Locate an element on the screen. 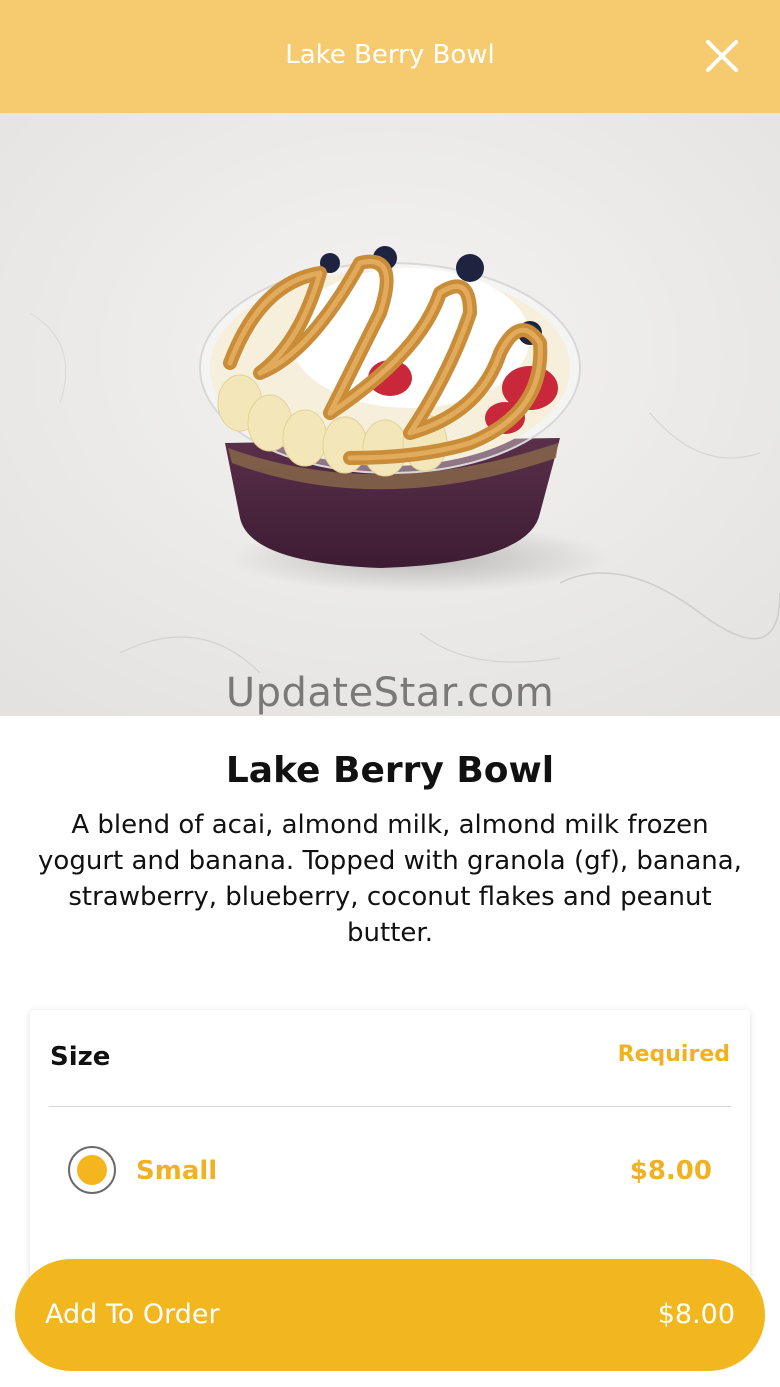  radio-button is located at coordinates (92, 1170).